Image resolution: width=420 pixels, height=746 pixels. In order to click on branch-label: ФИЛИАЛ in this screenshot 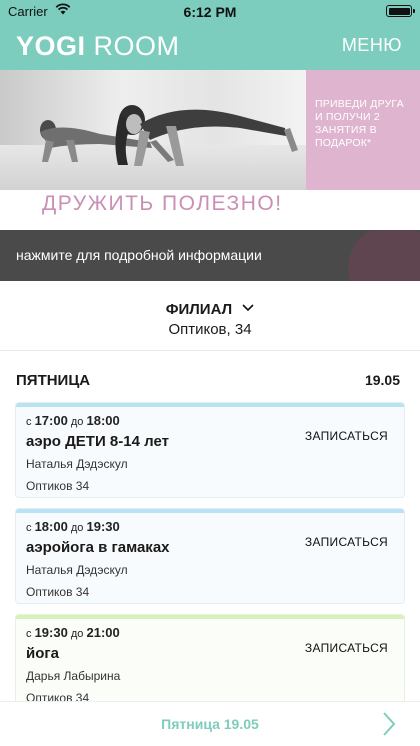, I will do `click(199, 309)`.